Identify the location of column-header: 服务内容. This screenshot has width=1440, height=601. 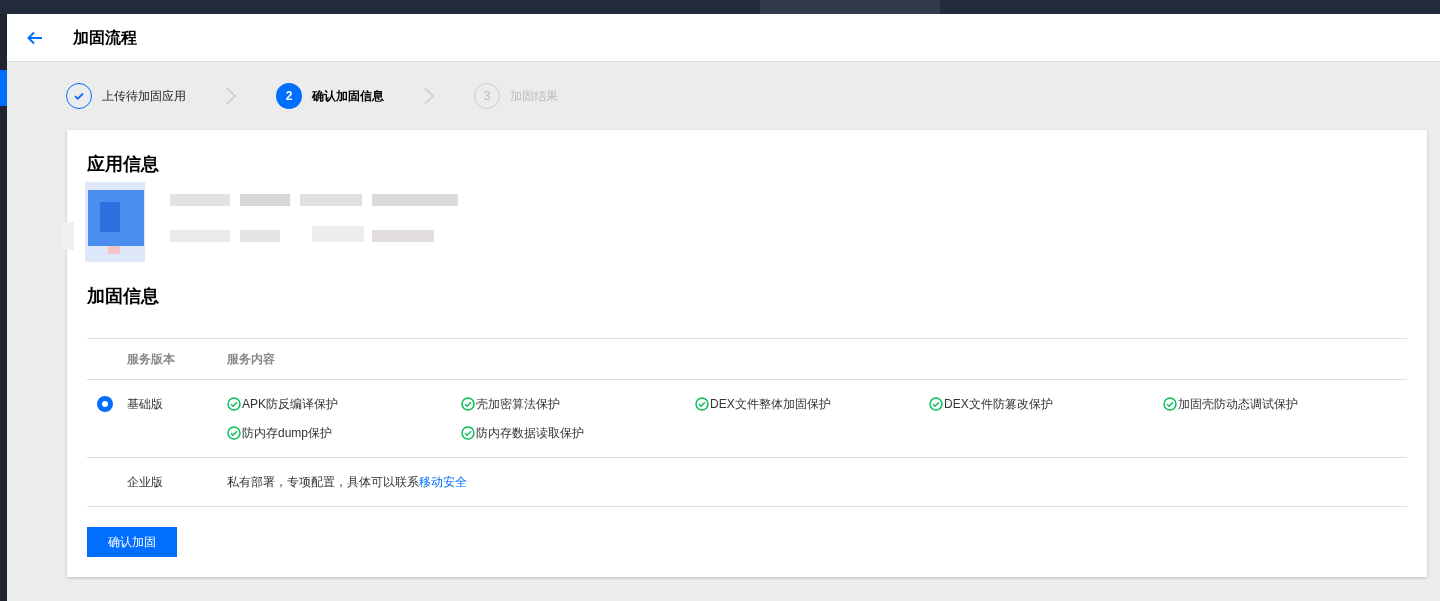
(251, 359).